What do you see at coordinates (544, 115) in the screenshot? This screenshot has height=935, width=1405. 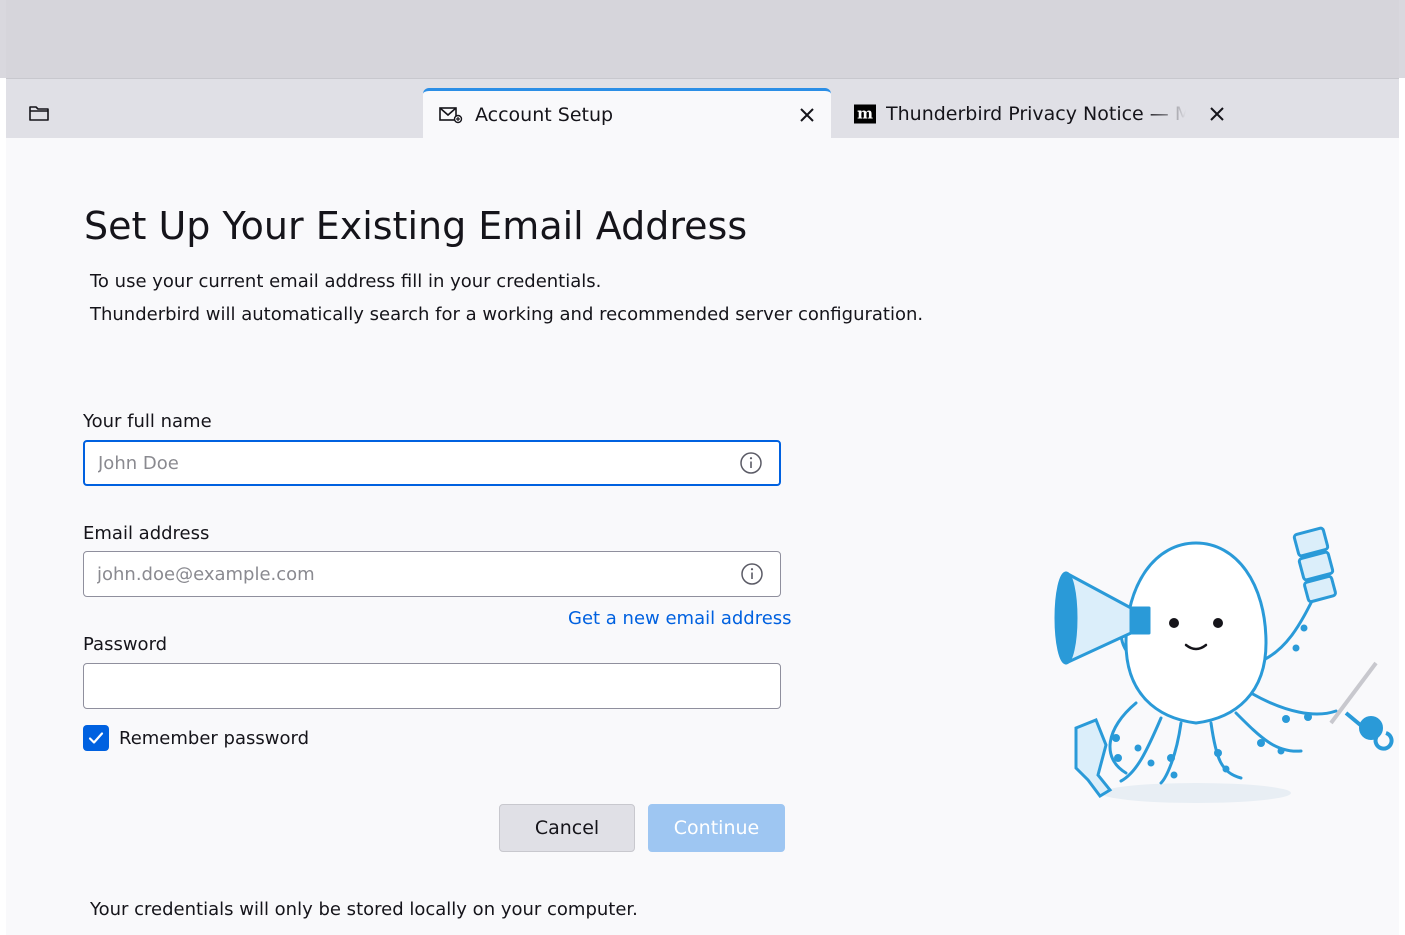 I see `tab-label: Account Setup` at bounding box center [544, 115].